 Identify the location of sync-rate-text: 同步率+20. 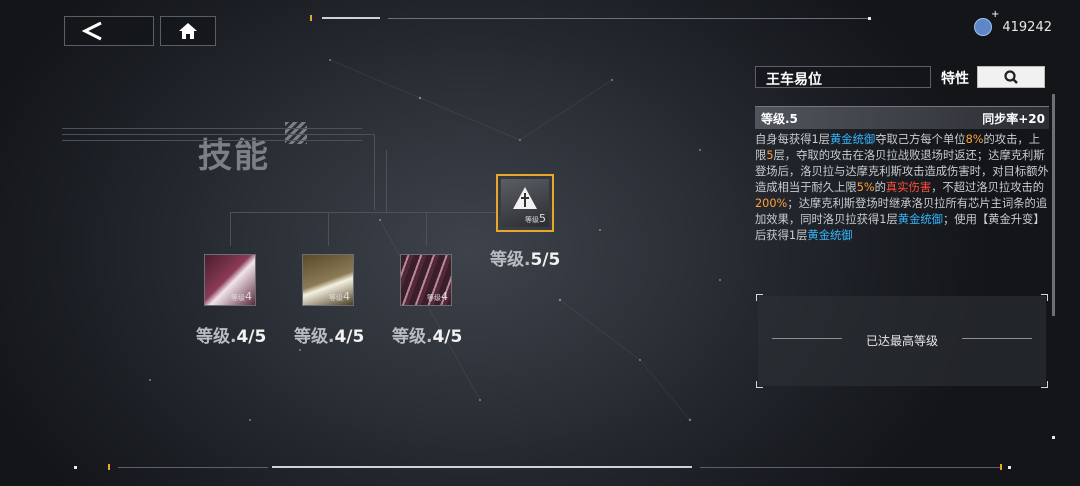
(1013, 119).